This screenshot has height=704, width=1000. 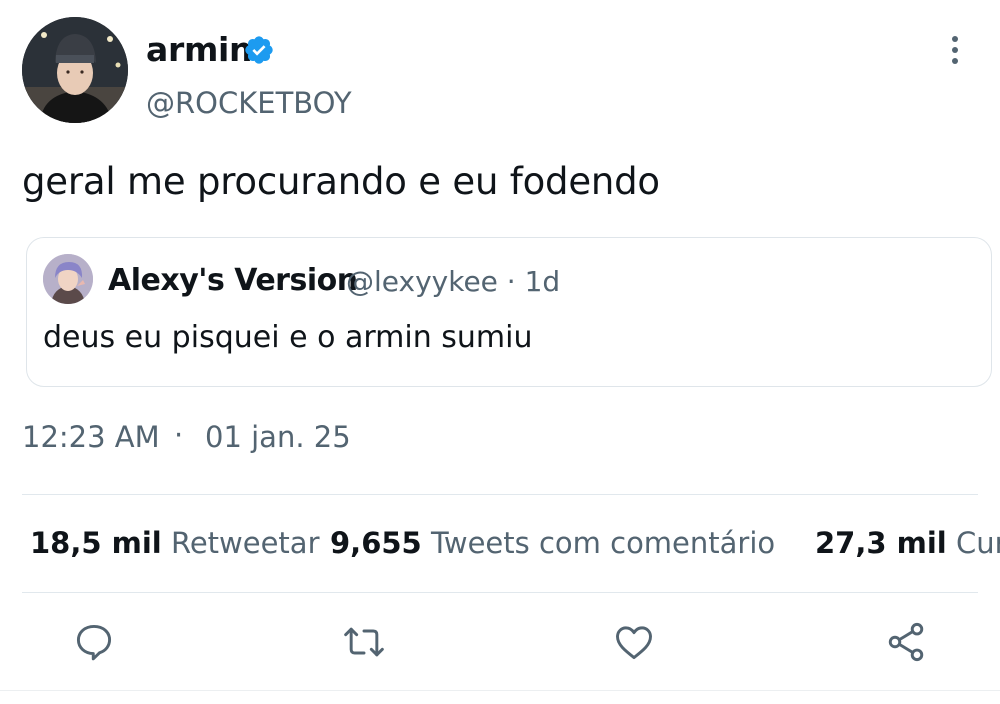 I want to click on reply-icon, so click(x=94, y=642).